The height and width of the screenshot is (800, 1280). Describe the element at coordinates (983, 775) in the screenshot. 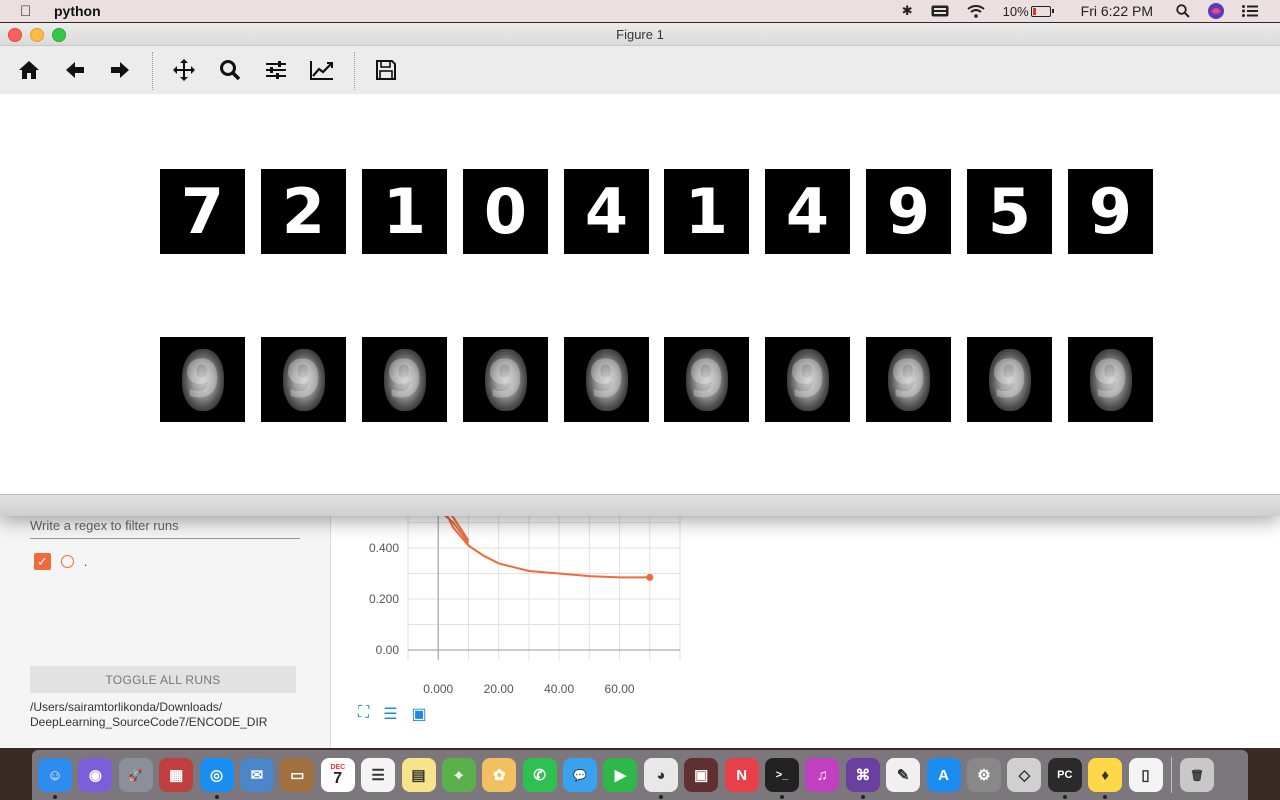

I see `dock-system-preferences-icon: ⚙` at that location.